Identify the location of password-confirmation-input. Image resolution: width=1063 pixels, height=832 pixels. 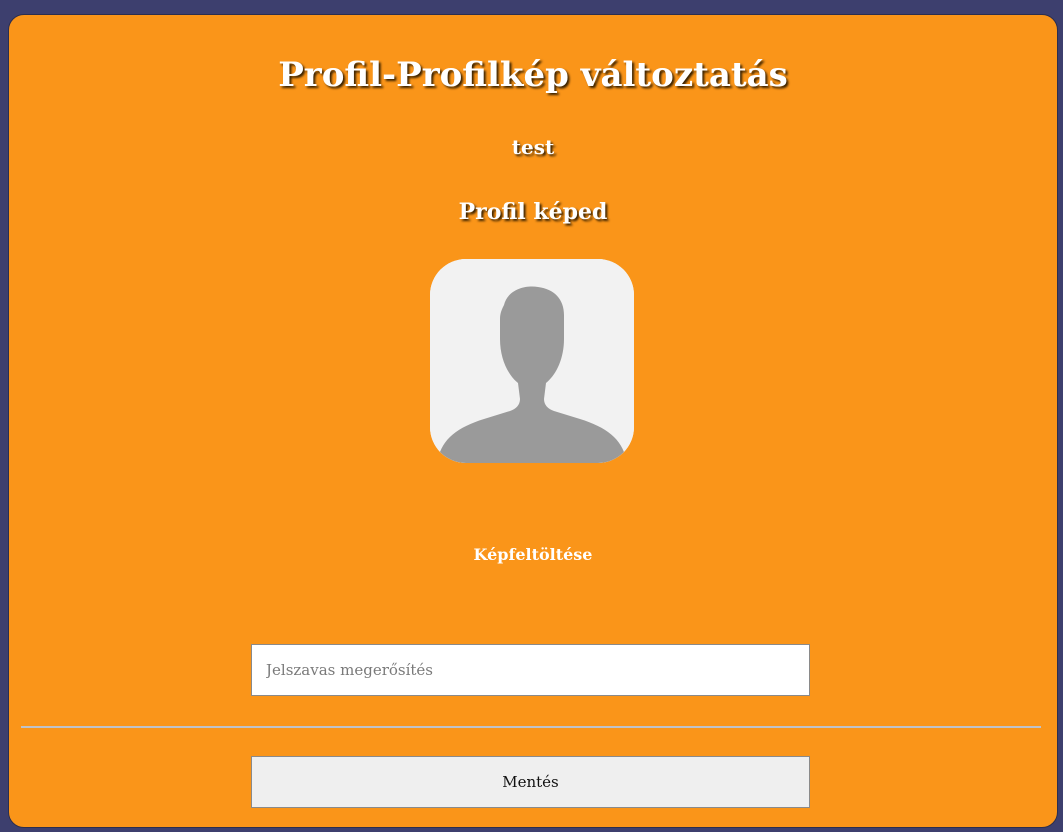
(530, 670).